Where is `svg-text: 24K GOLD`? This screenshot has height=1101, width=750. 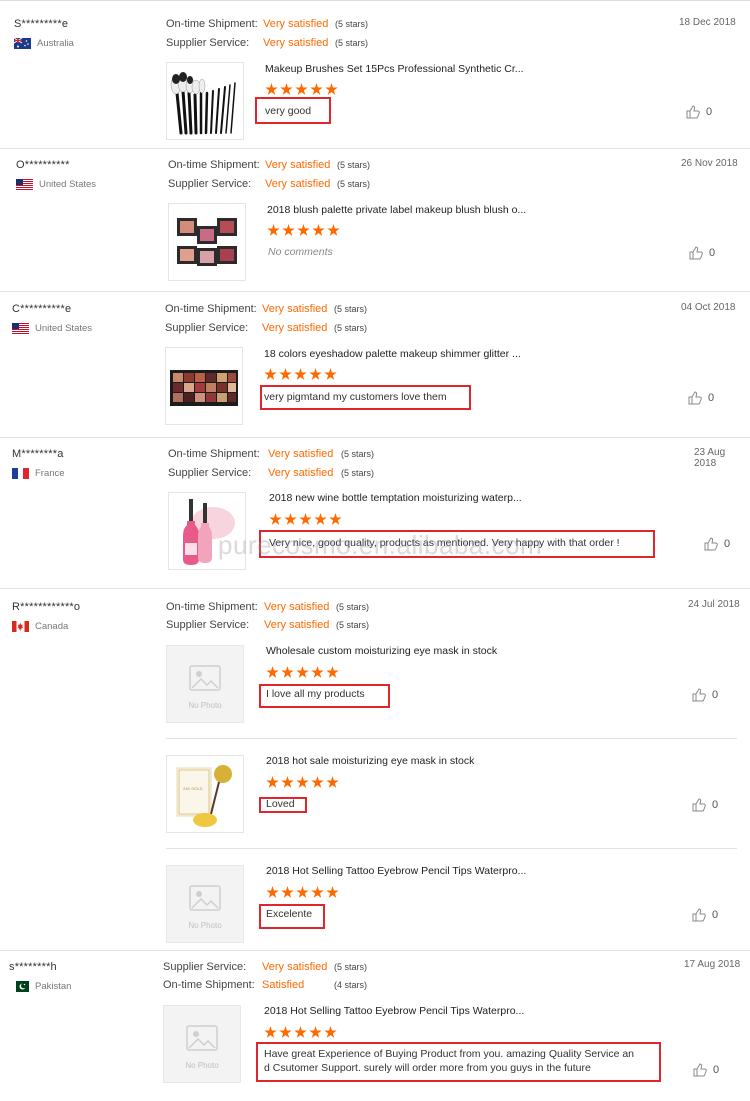 svg-text: 24K GOLD is located at coordinates (193, 788).